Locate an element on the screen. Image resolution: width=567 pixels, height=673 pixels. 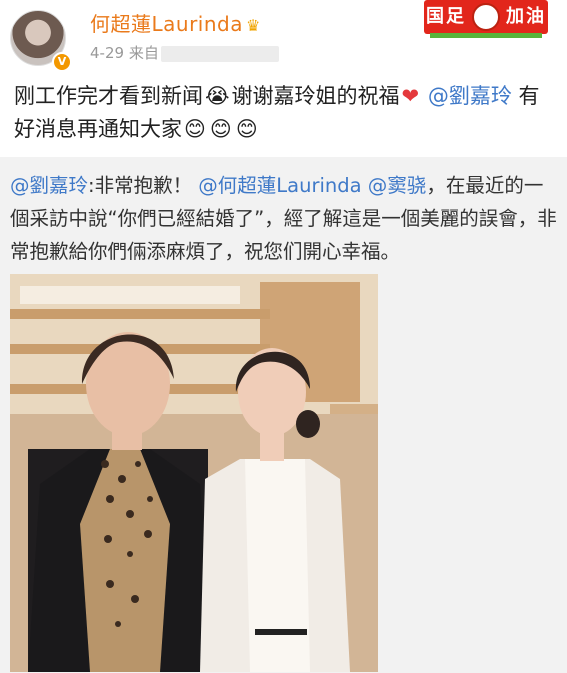
football-icon is located at coordinates (486, 17).